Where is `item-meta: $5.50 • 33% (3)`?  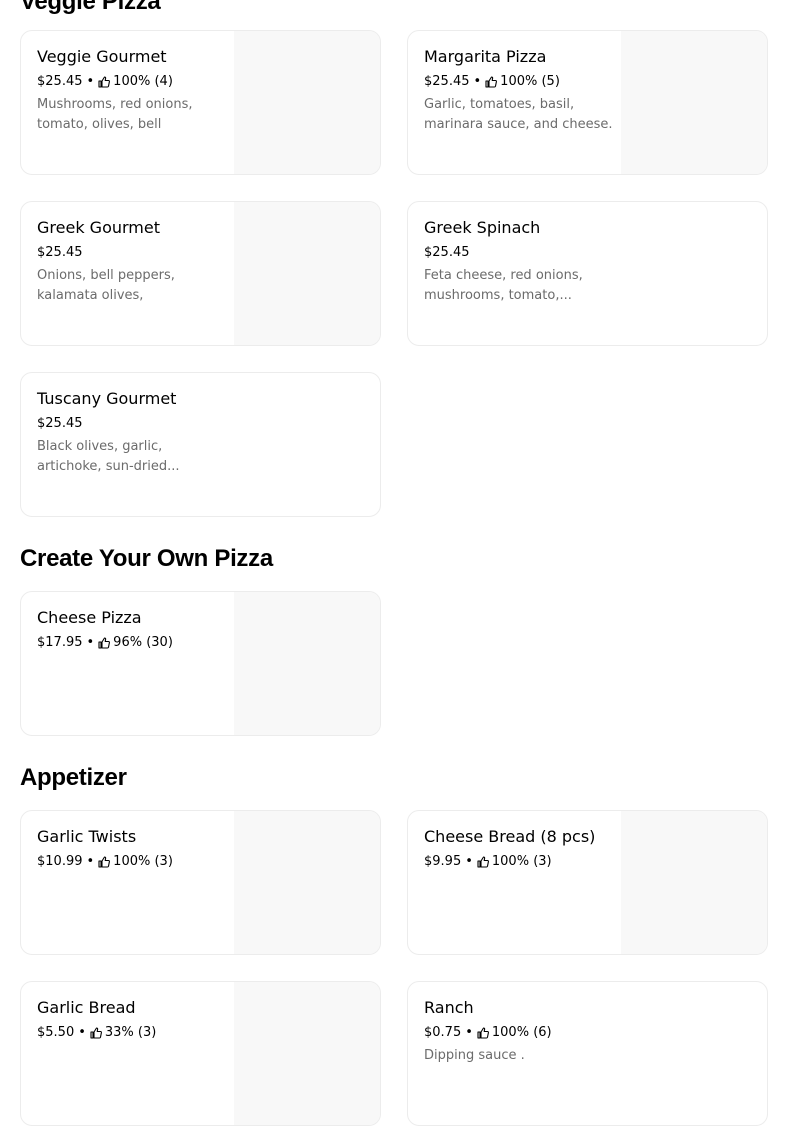 item-meta: $5.50 • 33% (3) is located at coordinates (96, 1032).